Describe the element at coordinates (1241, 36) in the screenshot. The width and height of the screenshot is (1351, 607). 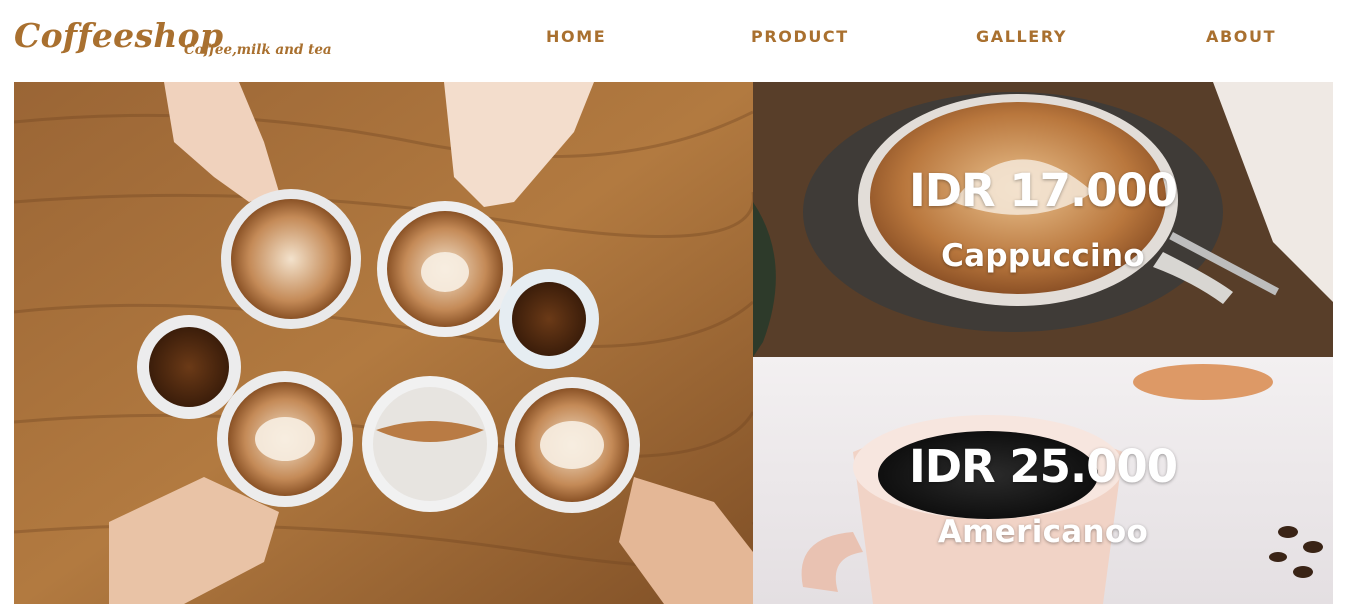
I see `nav-about-link: ABOUT` at that location.